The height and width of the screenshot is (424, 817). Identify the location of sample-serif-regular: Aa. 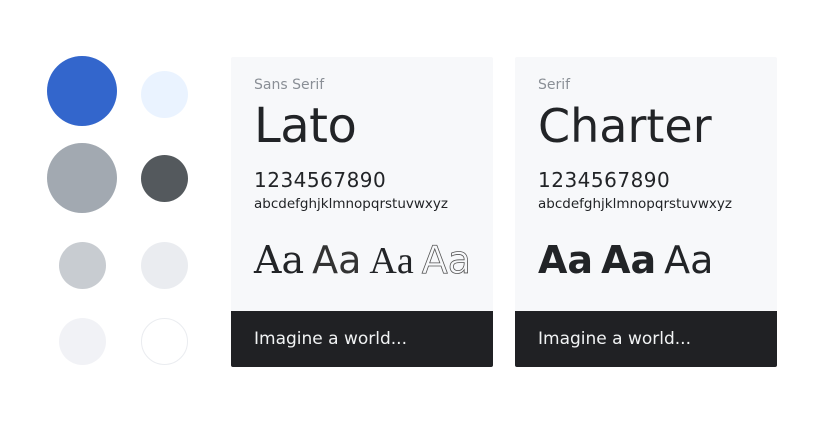
(279, 260).